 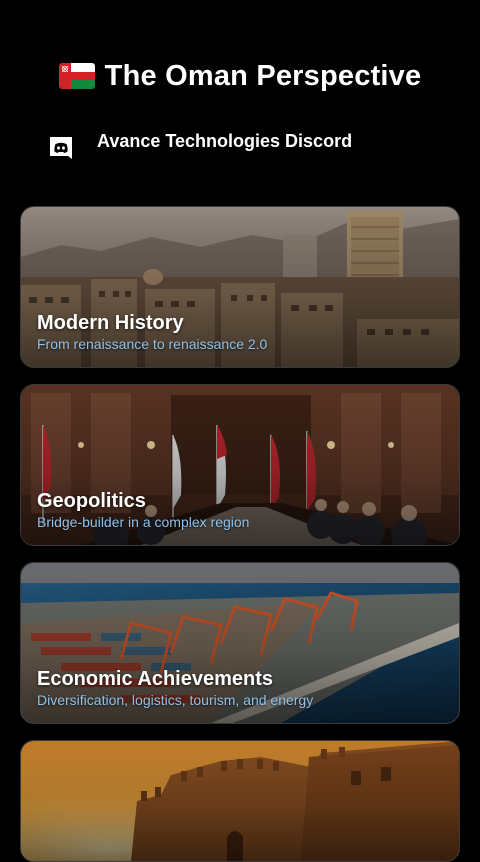 I want to click on card-subtitle: Bridge-builder in a complex region, so click(x=143, y=522).